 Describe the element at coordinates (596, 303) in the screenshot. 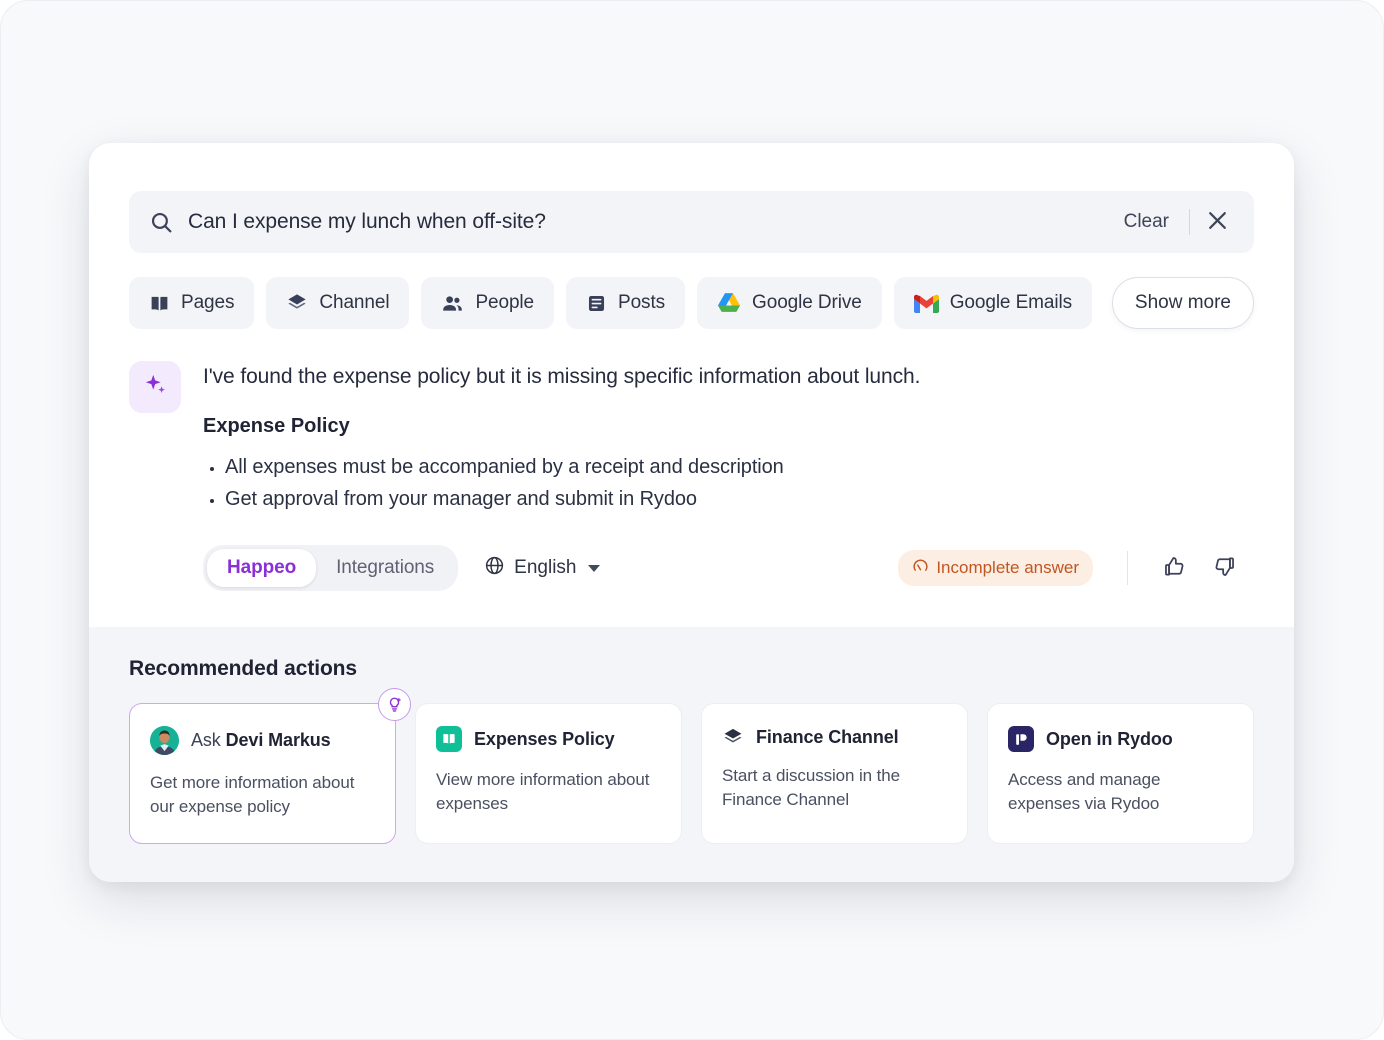

I see `post-icon` at that location.